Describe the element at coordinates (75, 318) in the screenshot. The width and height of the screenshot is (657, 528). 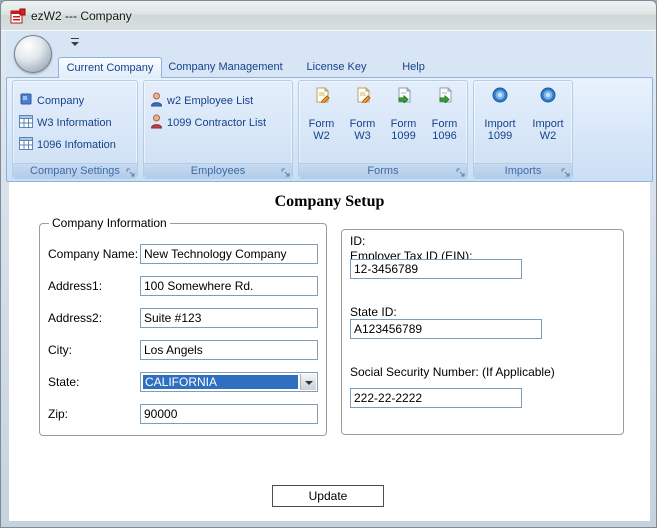
I see `address2-label: Address2:` at that location.